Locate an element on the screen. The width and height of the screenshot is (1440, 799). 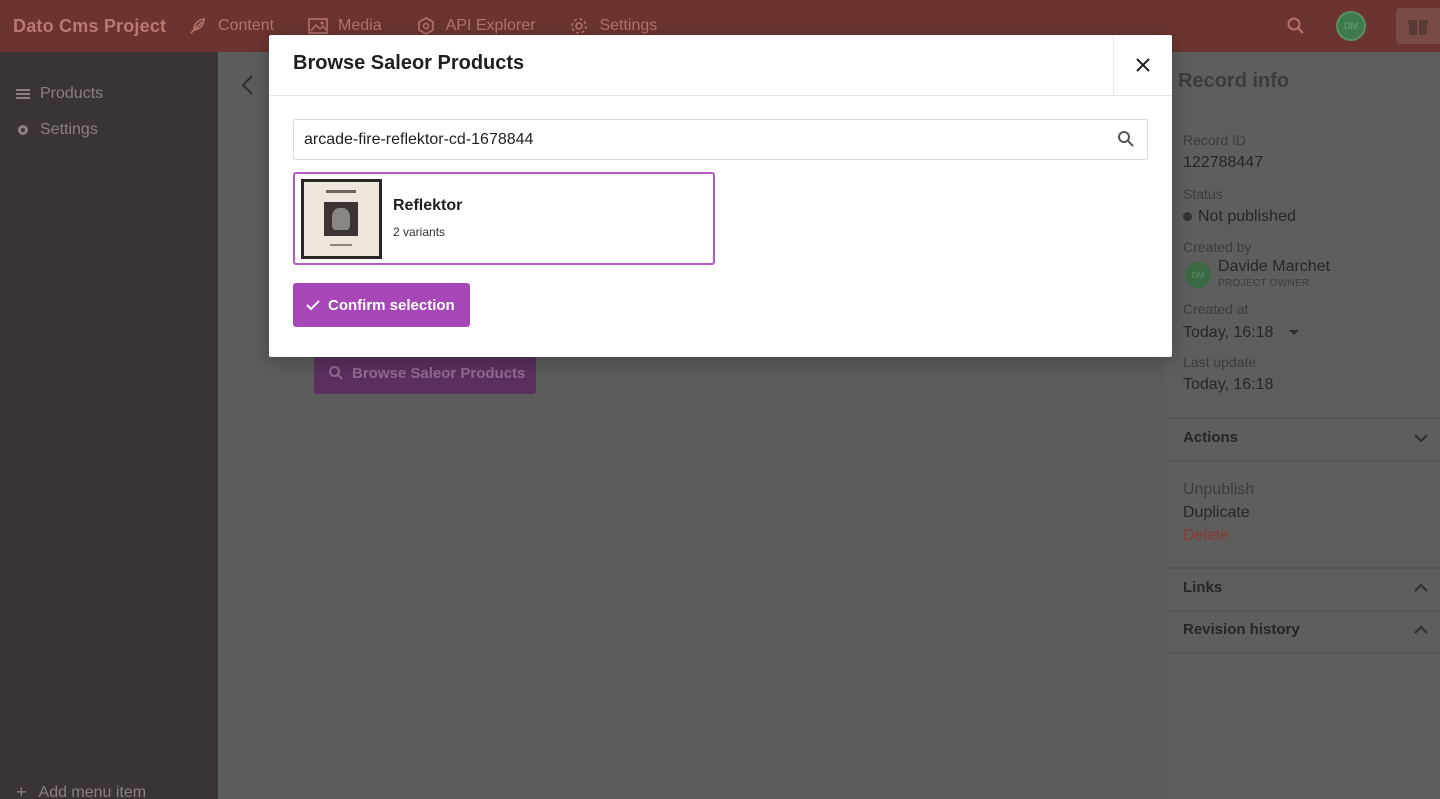
add-menu-item-button: + Add menu item is located at coordinates (81, 790).